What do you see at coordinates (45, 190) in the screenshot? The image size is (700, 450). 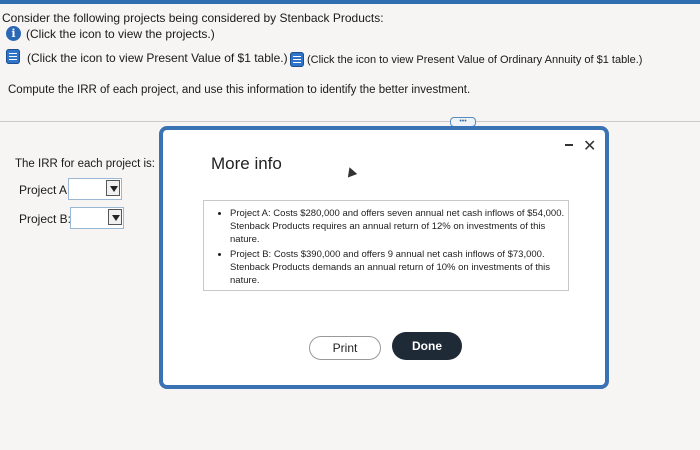 I see `project-a-label: Project A:` at bounding box center [45, 190].